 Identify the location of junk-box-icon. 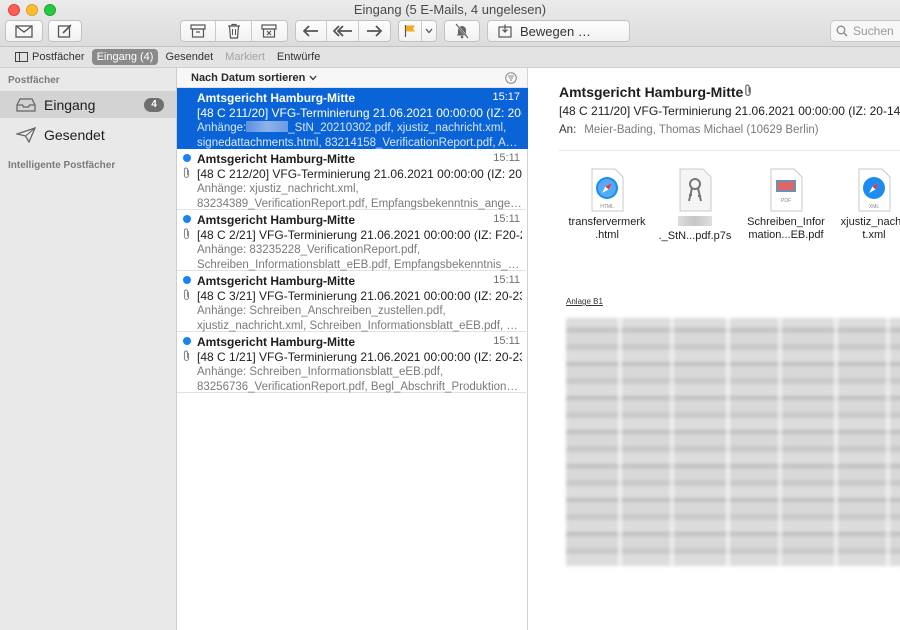
(269, 31).